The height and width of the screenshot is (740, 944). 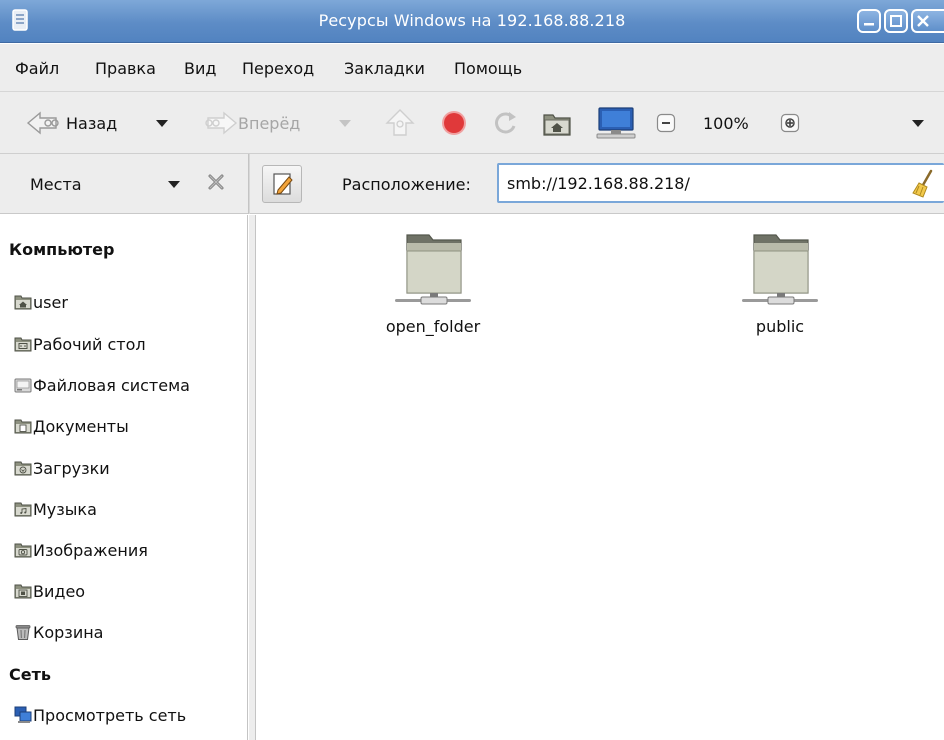 I want to click on sidebar-item-label: Документы, so click(x=81, y=426).